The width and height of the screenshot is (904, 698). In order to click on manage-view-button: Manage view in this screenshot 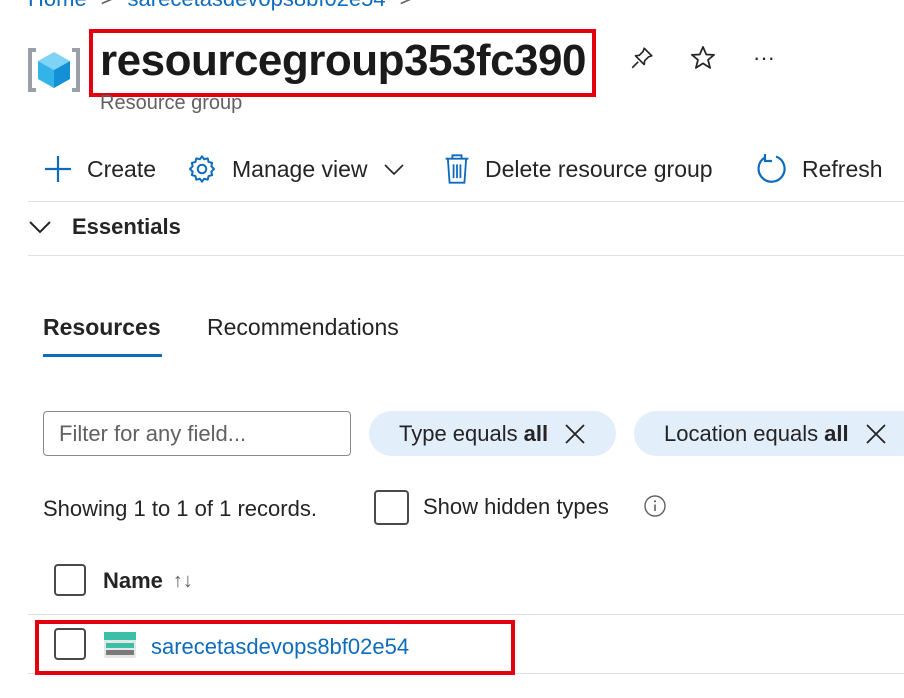, I will do `click(296, 169)`.